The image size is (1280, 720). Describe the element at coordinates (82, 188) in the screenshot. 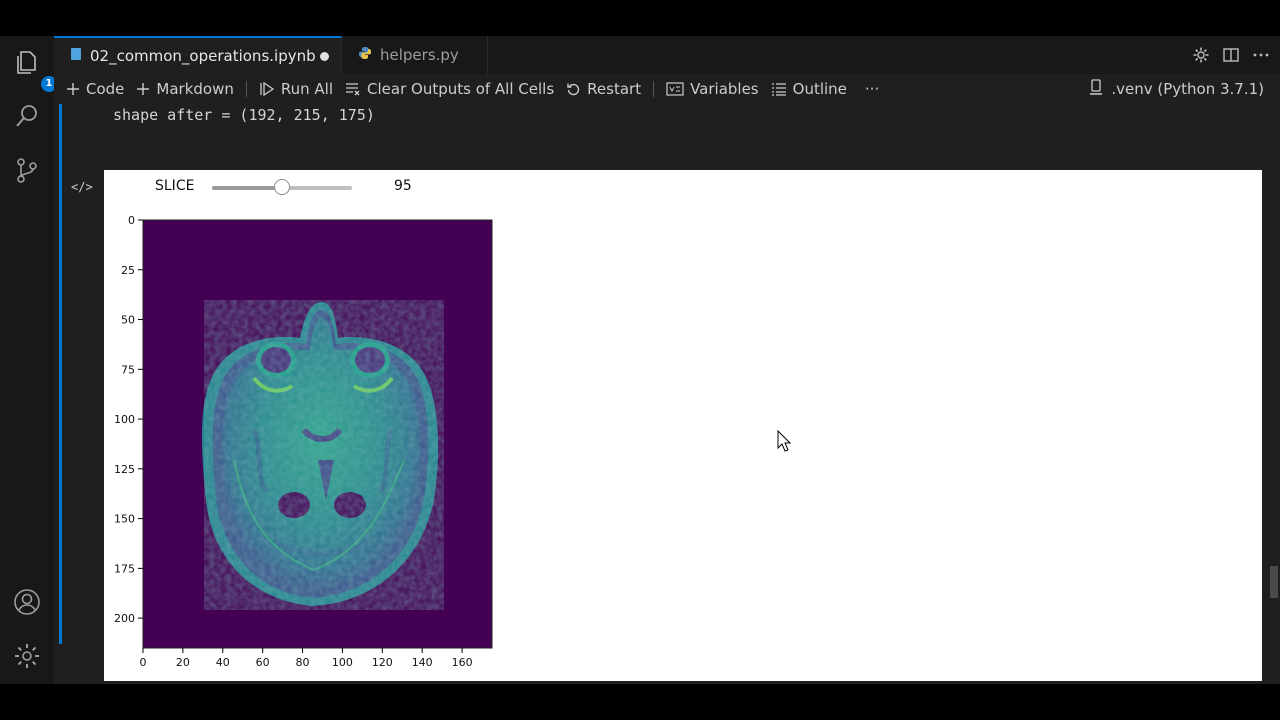

I see `output-code-icon: </>` at that location.